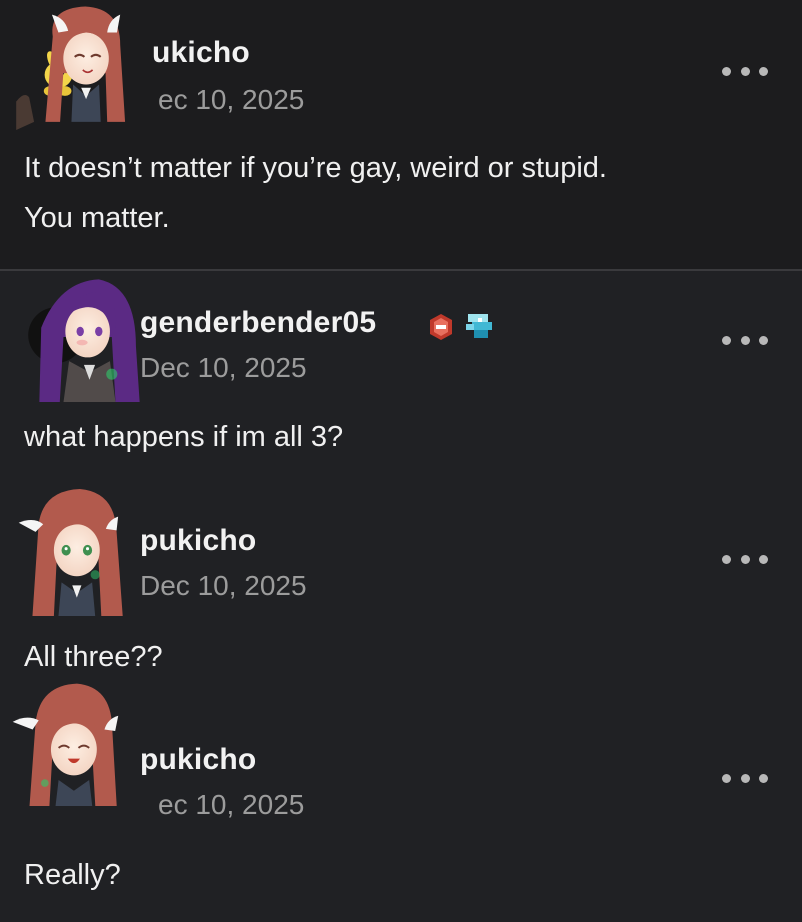  What do you see at coordinates (97, 218) in the screenshot?
I see `comment-text-line: You matter.` at bounding box center [97, 218].